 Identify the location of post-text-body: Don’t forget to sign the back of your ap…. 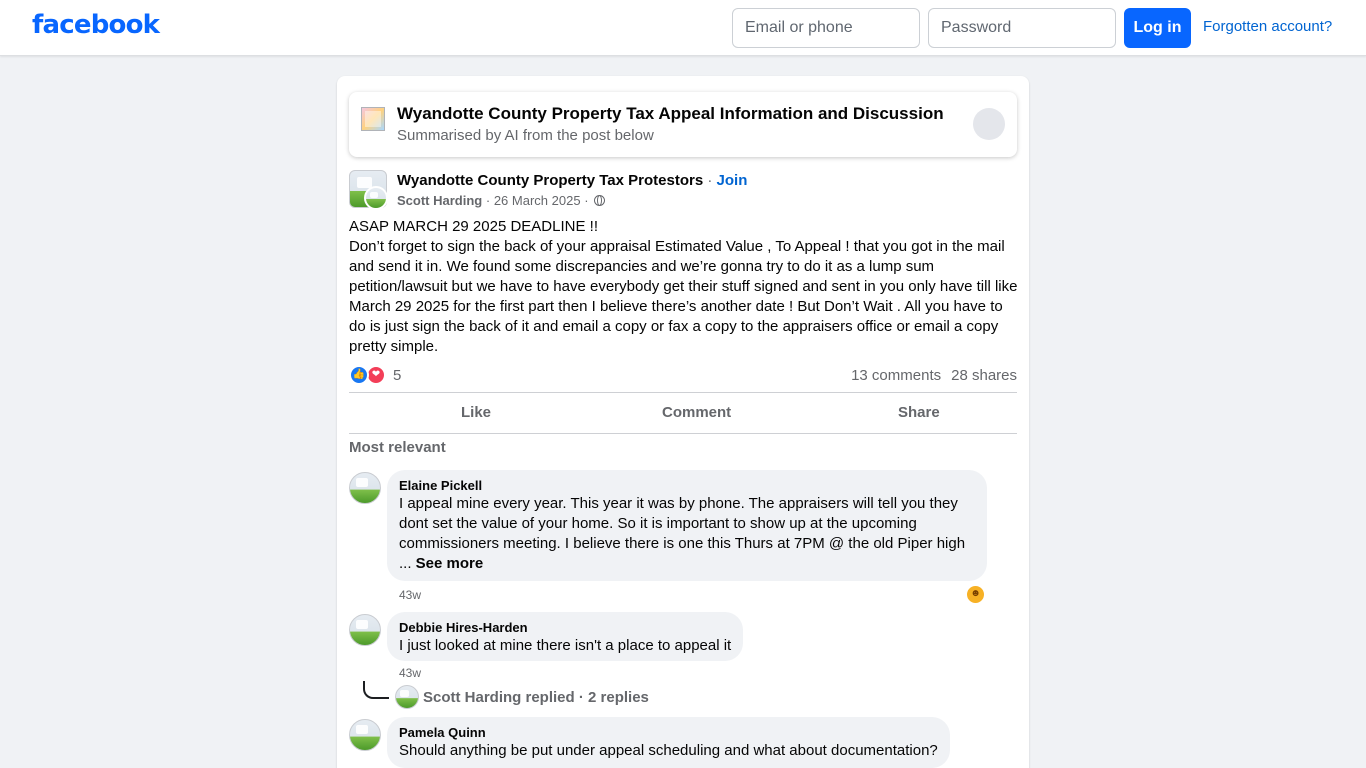
(683, 296).